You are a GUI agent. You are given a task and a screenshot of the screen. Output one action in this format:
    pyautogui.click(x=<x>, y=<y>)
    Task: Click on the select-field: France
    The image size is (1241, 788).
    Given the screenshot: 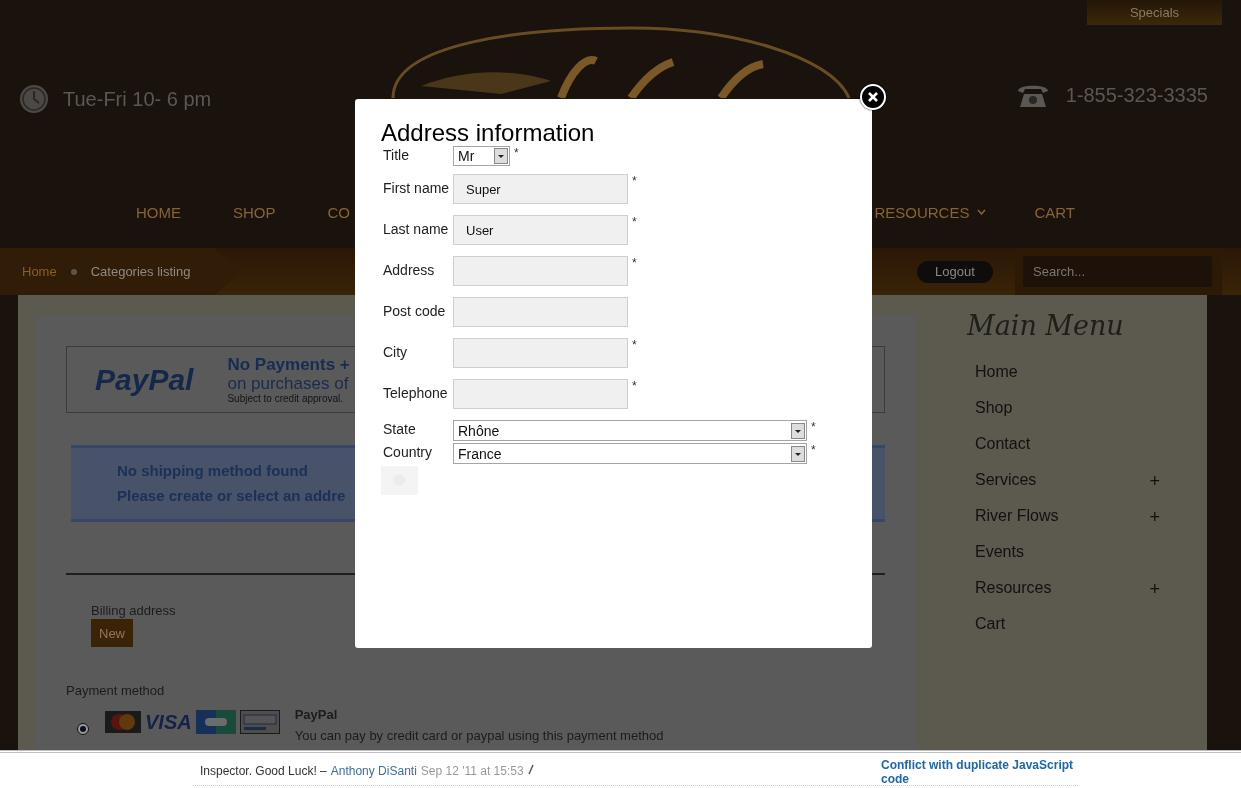 What is the action you would take?
    pyautogui.click(x=630, y=453)
    